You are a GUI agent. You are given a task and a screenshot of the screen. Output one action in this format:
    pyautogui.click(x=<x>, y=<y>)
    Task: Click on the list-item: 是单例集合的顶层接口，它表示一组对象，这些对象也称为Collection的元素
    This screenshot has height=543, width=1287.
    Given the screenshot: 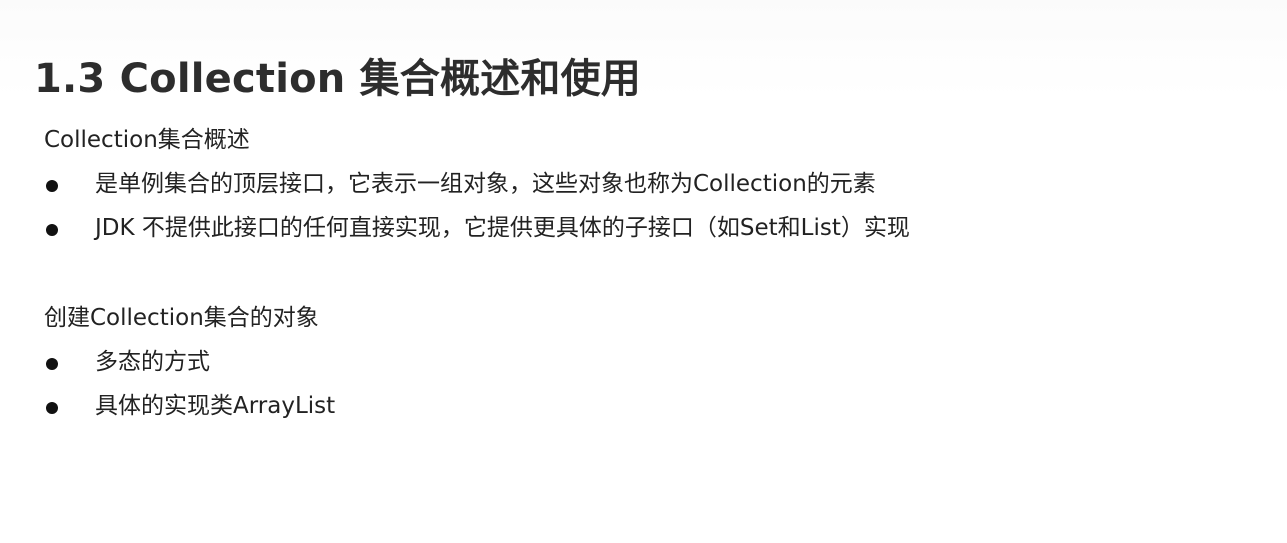 What is the action you would take?
    pyautogui.click(x=477, y=178)
    